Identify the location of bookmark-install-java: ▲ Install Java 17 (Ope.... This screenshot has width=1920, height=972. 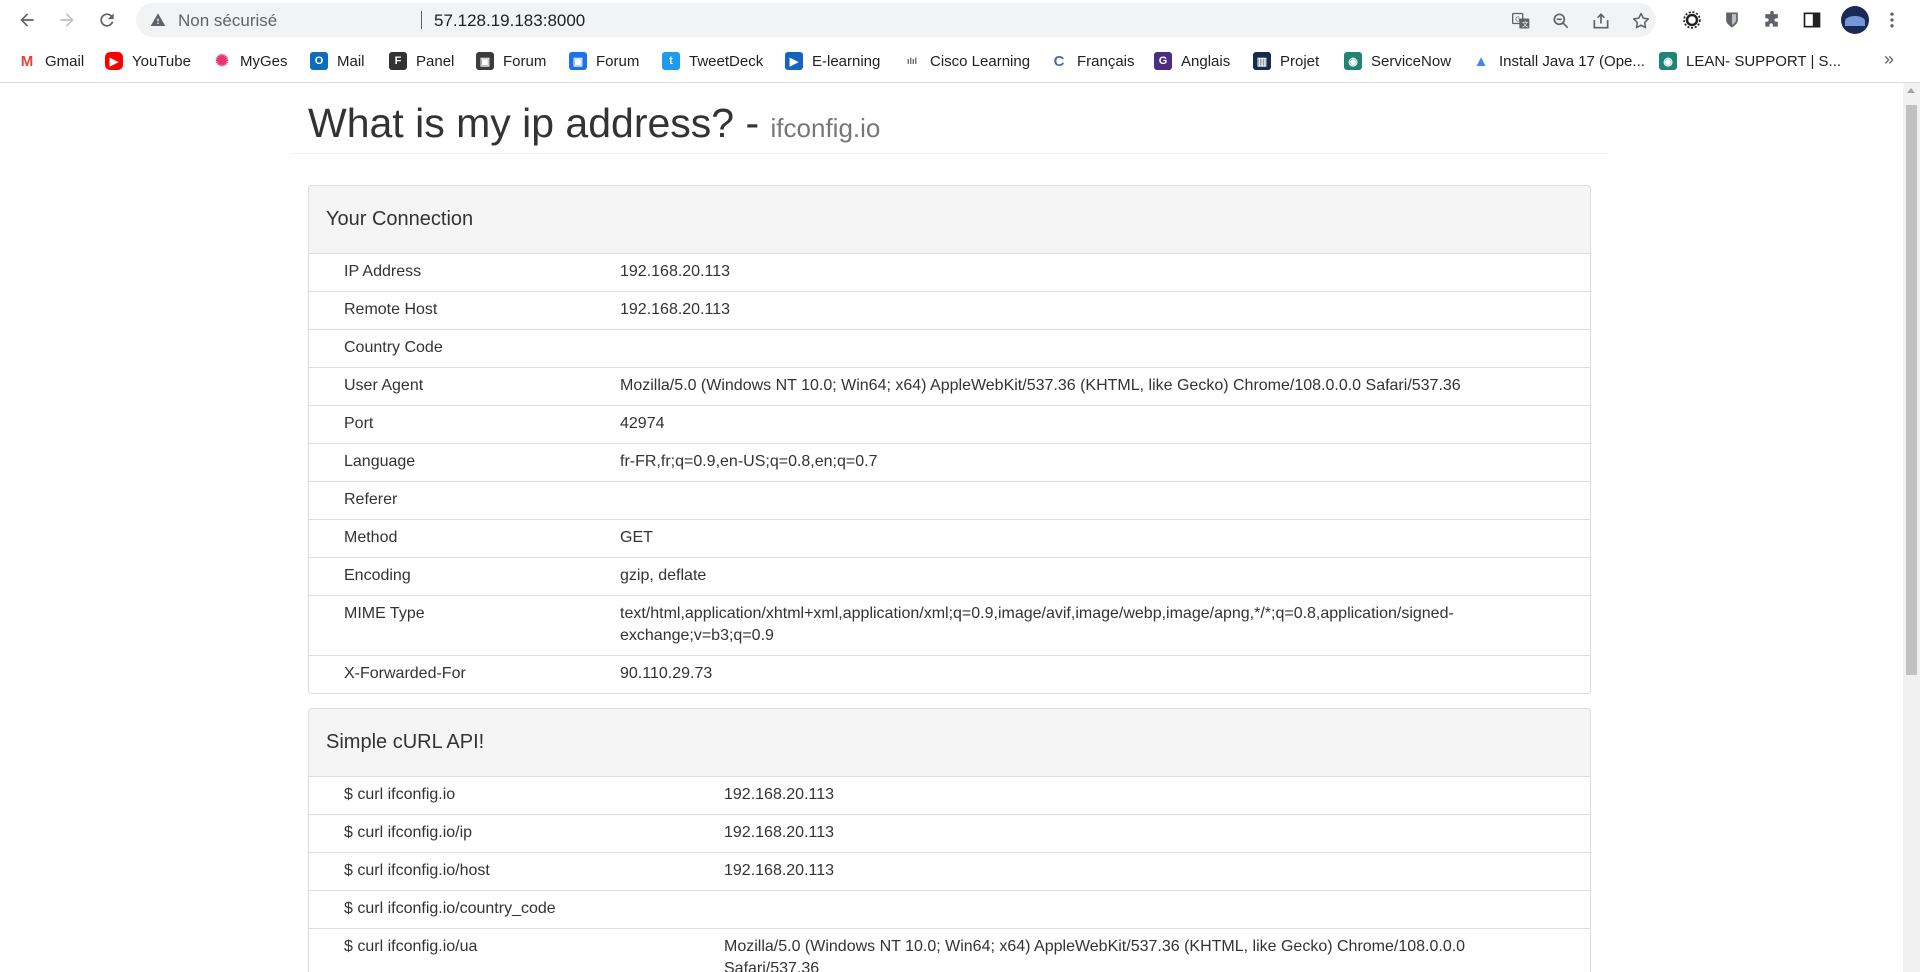
(1558, 61).